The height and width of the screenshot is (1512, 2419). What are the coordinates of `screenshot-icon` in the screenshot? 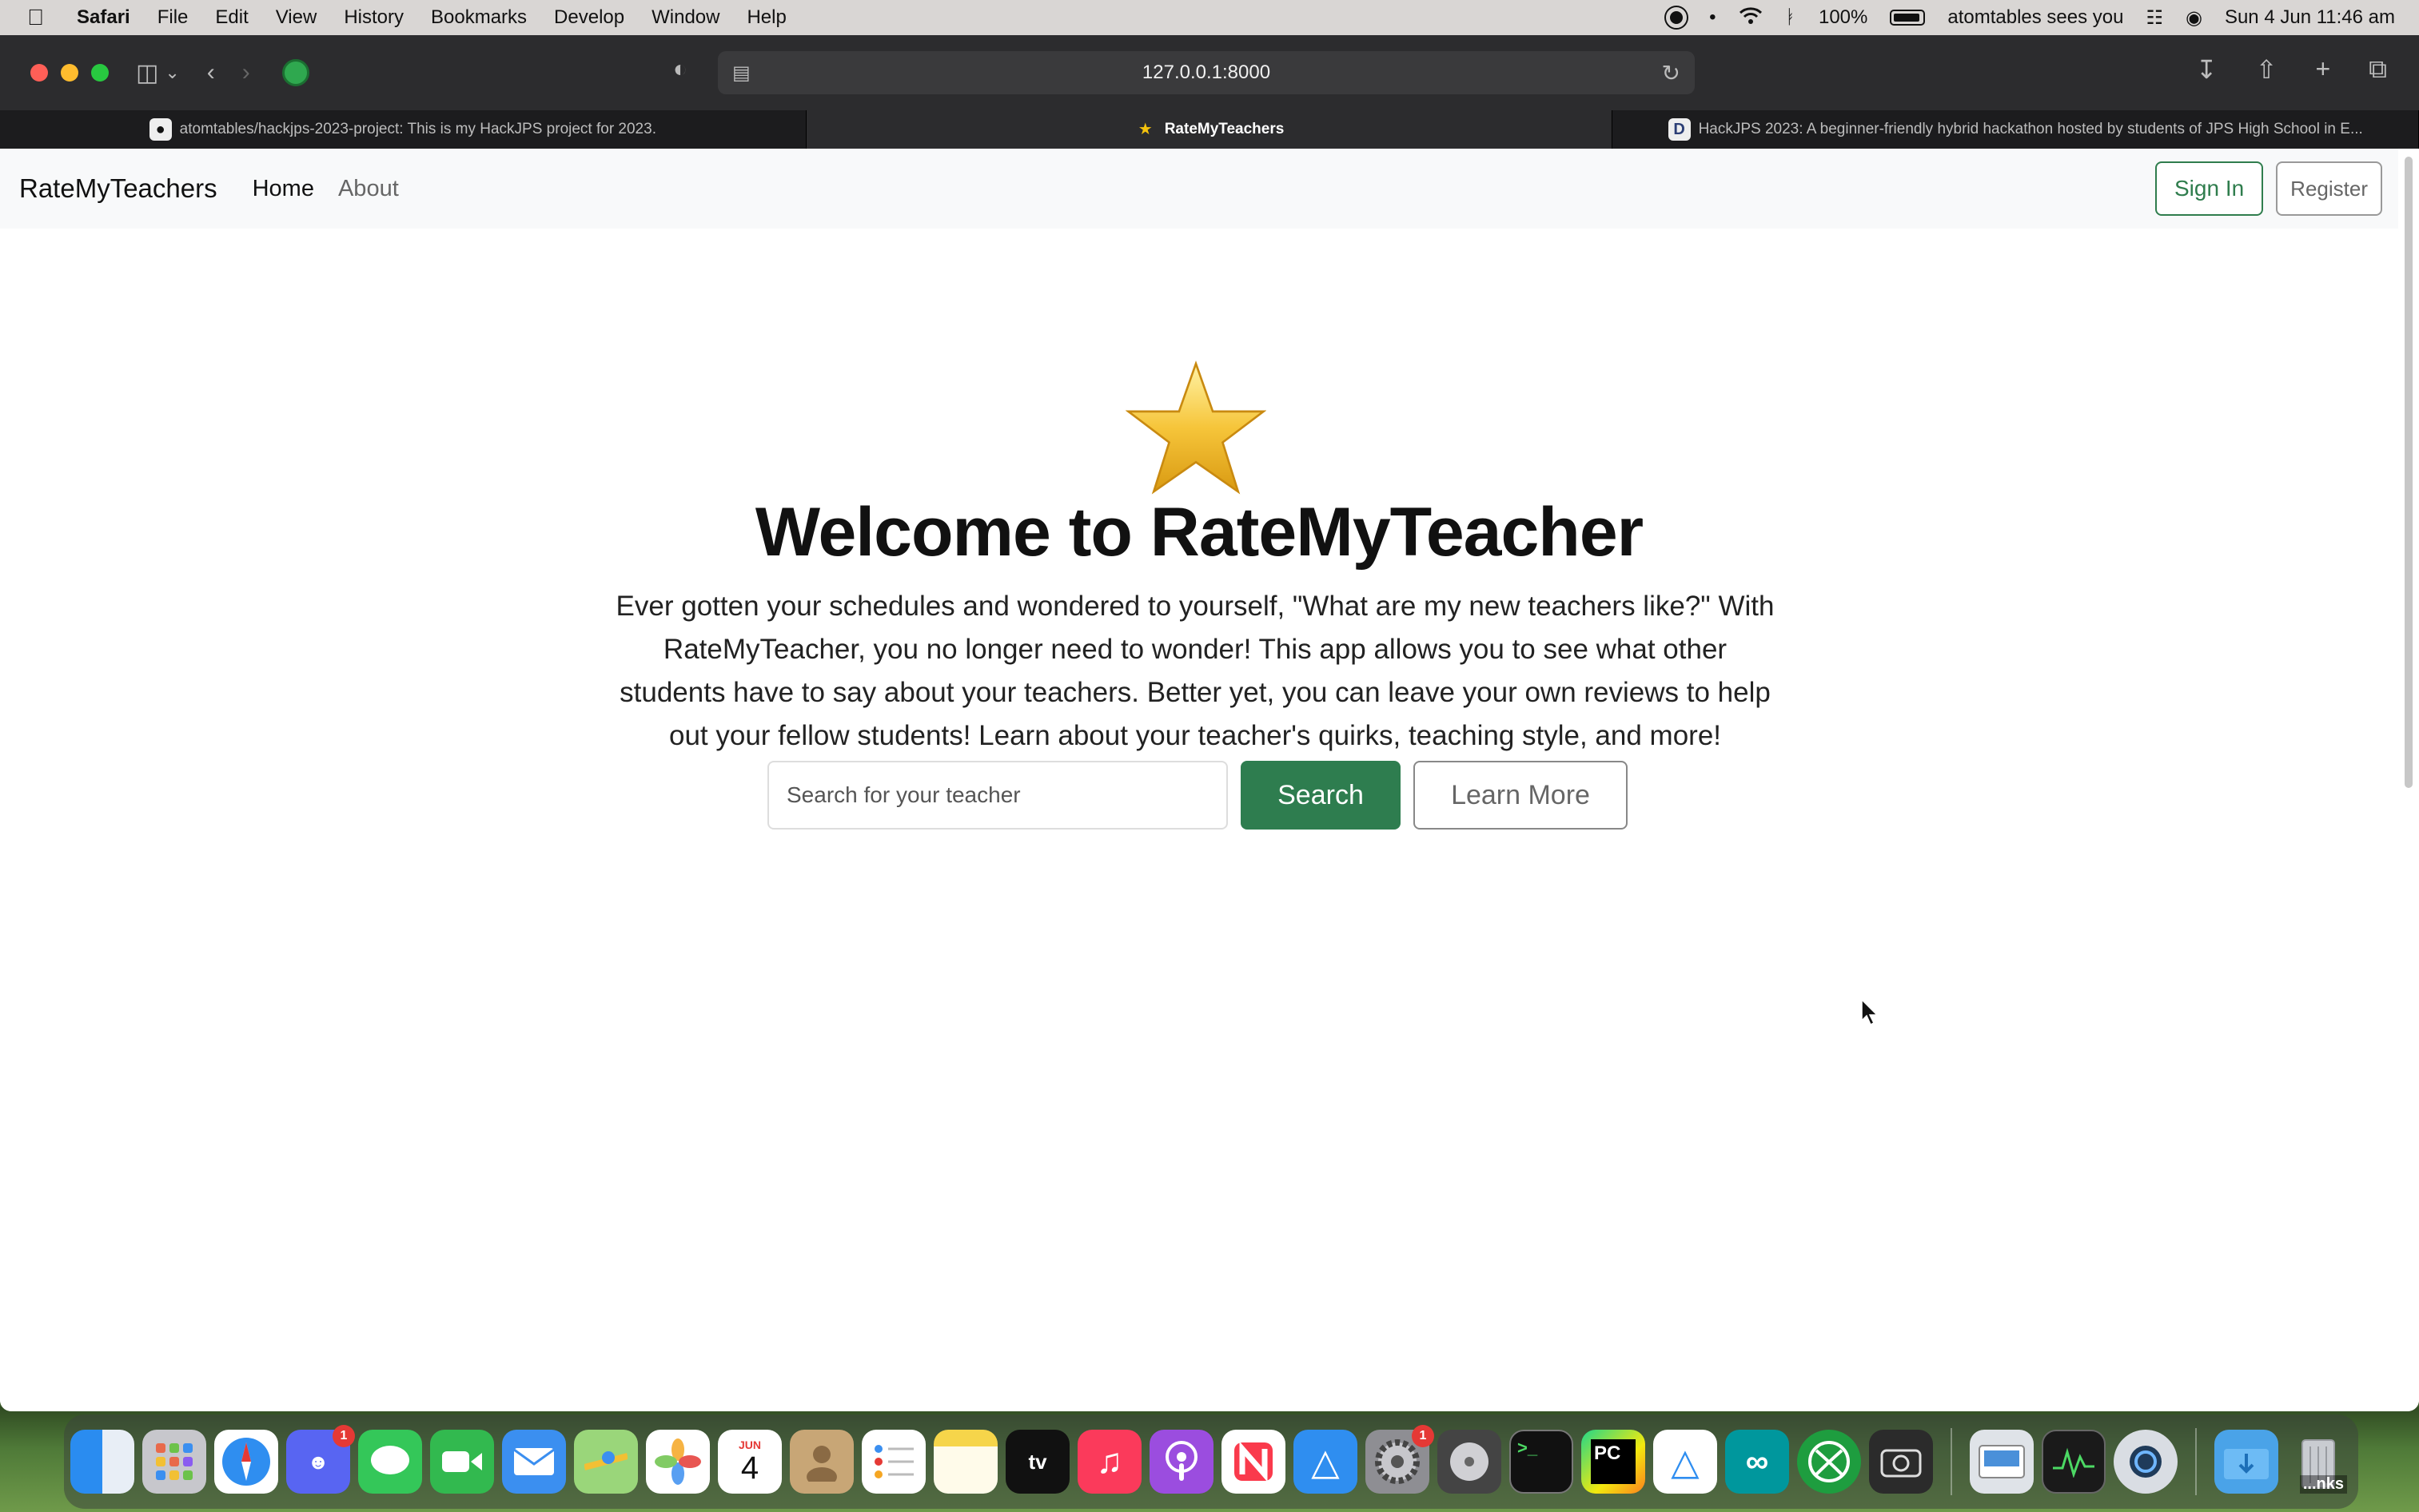 It's located at (1901, 1462).